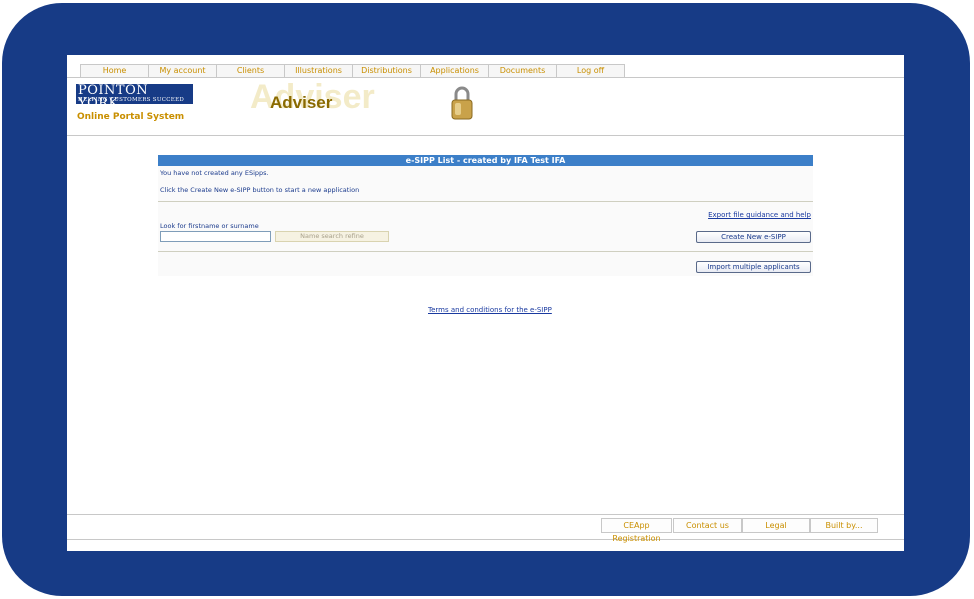 The width and height of the screenshot is (974, 599). What do you see at coordinates (301, 102) in the screenshot?
I see `adviser-heading: Adviser` at bounding box center [301, 102].